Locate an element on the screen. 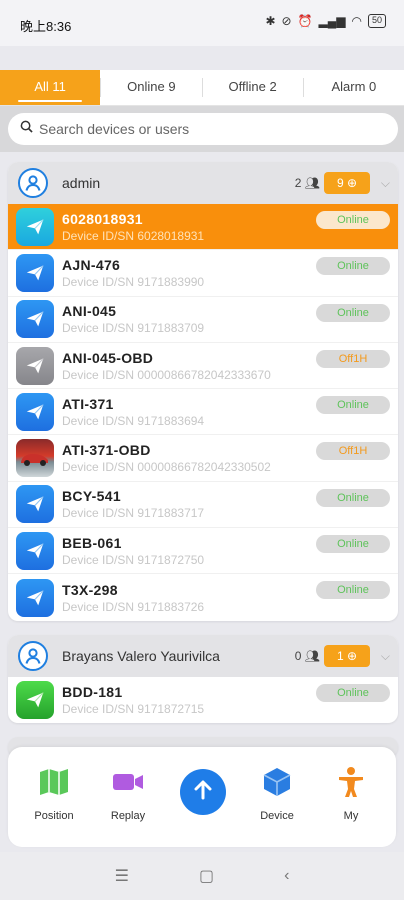 Image resolution: width=404 pixels, height=900 pixels. device-name: T3X-298 is located at coordinates (90, 589).